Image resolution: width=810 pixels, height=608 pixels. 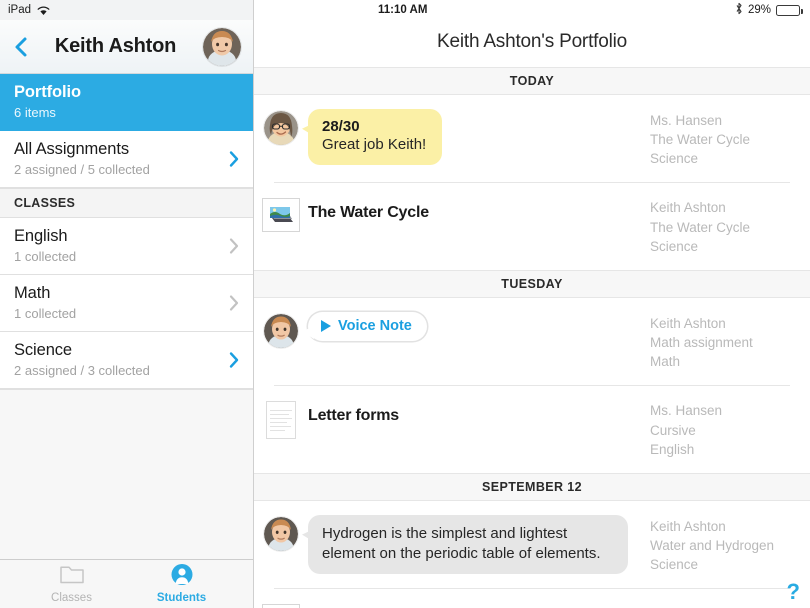 What do you see at coordinates (182, 577) in the screenshot?
I see `person-icon` at bounding box center [182, 577].